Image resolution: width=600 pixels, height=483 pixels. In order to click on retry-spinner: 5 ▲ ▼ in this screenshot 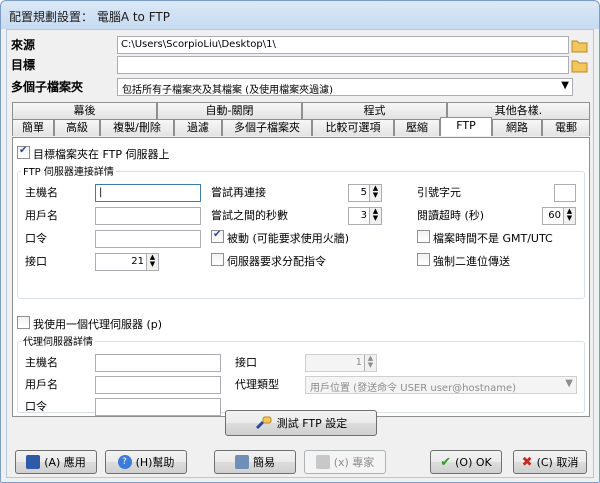, I will do `click(365, 193)`.